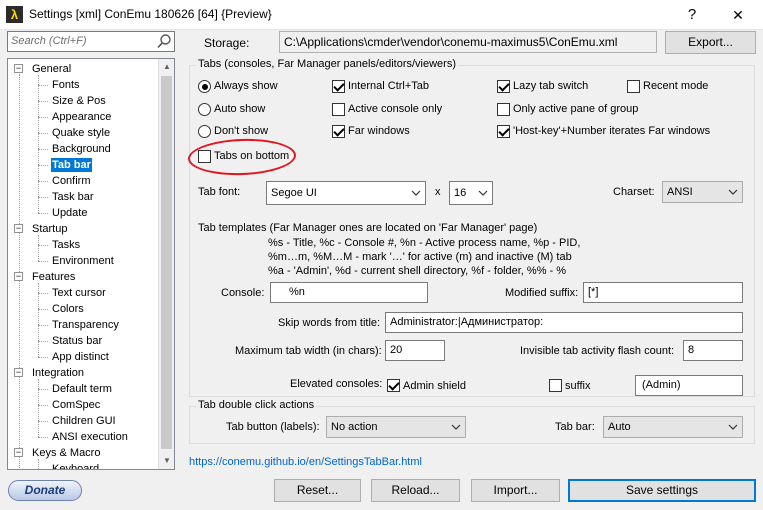  What do you see at coordinates (396, 427) in the screenshot?
I see `tab-button-action-combo: No action` at bounding box center [396, 427].